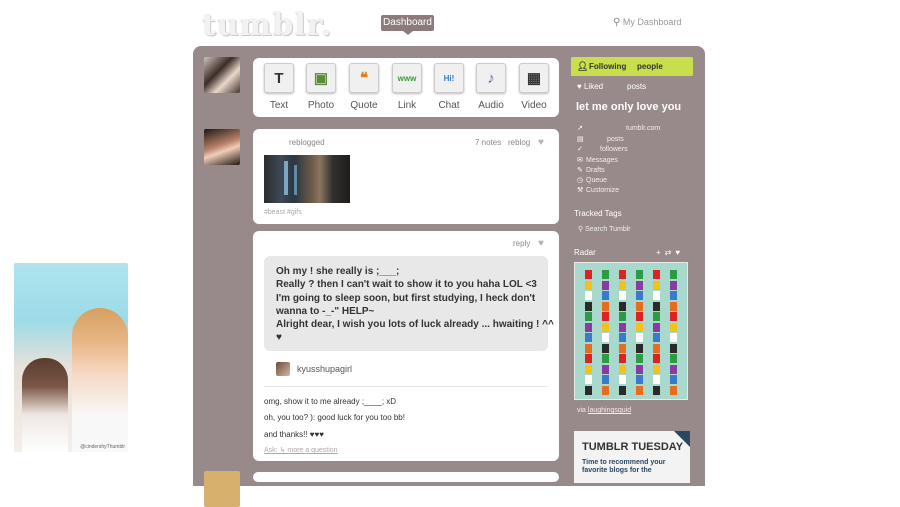 Image resolution: width=900 pixels, height=507 pixels. What do you see at coordinates (534, 105) in the screenshot?
I see `post-video-label: Video` at bounding box center [534, 105].